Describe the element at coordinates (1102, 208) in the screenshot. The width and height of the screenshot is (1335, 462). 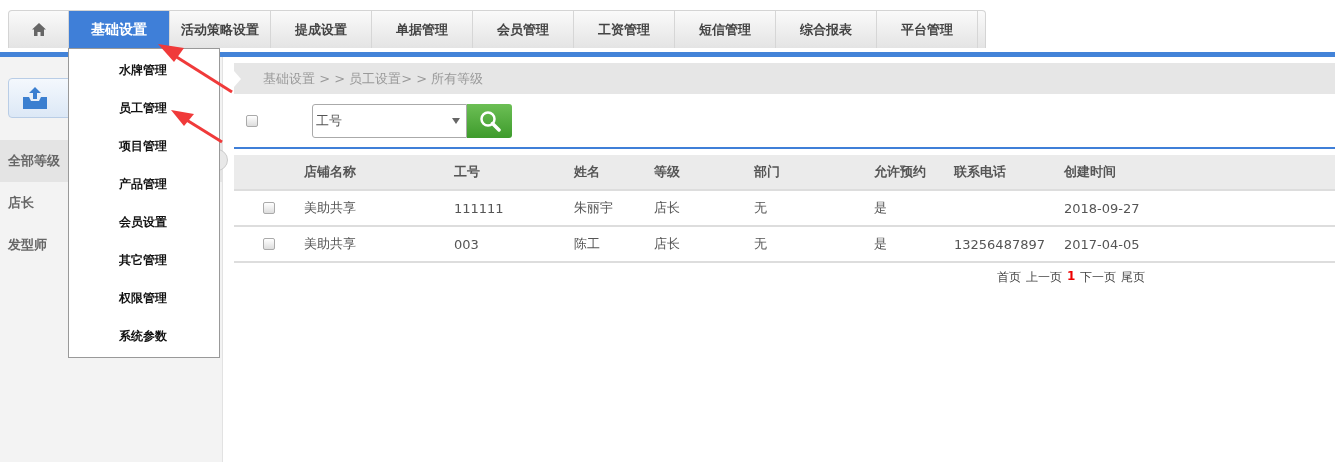
I see `table-cell: 2018-09-27` at that location.